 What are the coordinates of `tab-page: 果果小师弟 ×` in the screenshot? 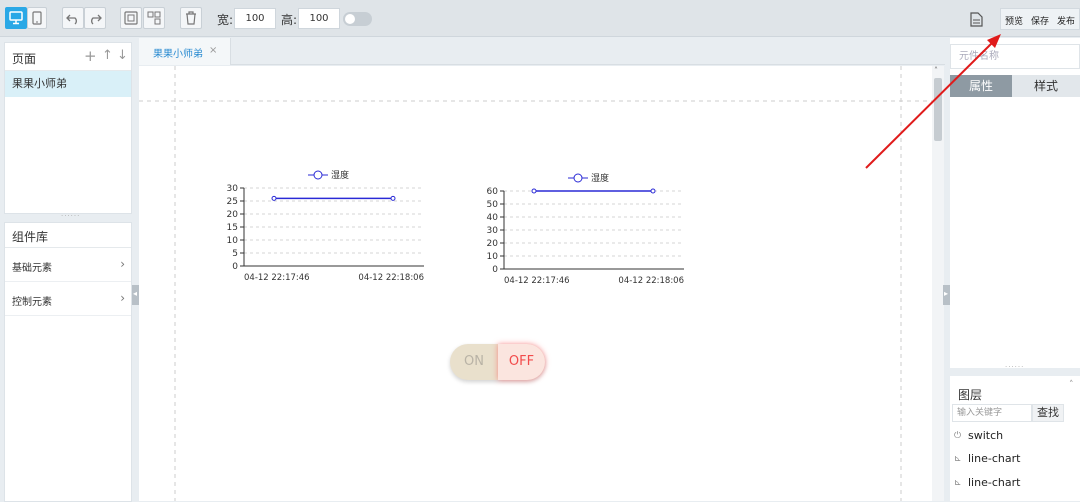 It's located at (185, 51).